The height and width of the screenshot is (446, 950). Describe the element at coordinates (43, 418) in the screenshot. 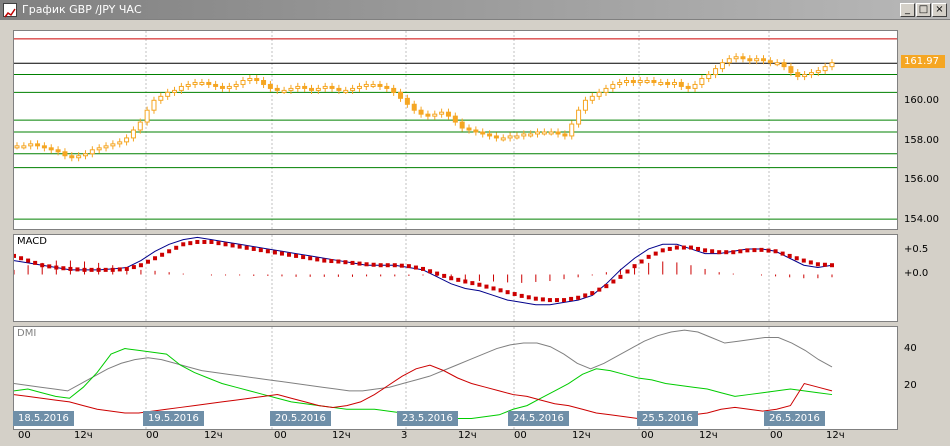

I see `date-tag: 18.5.2016` at that location.